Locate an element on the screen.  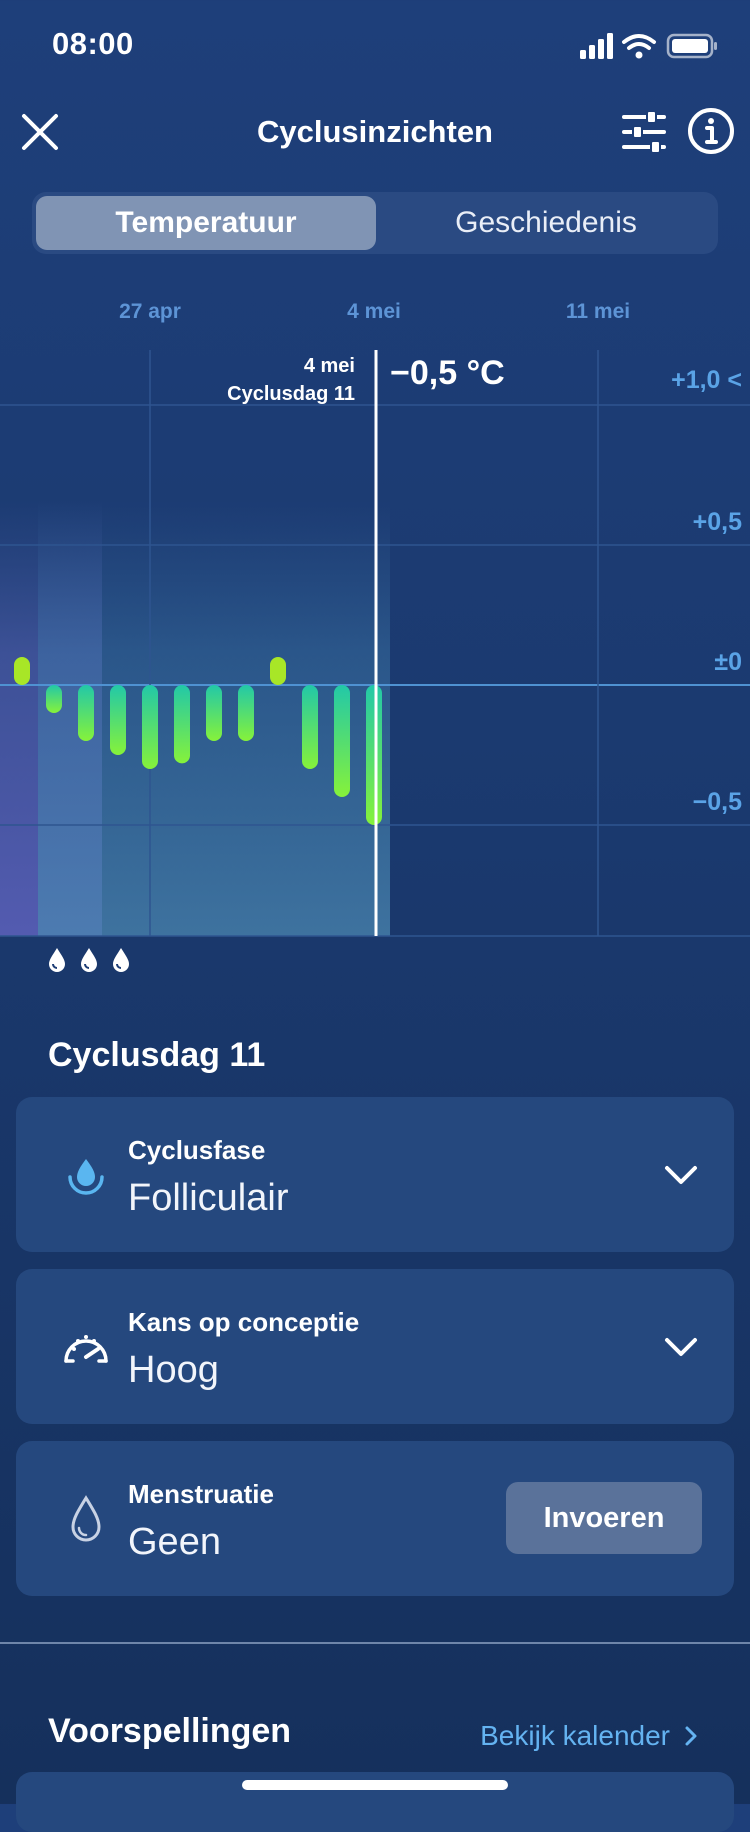
filter-button is located at coordinates (644, 132).